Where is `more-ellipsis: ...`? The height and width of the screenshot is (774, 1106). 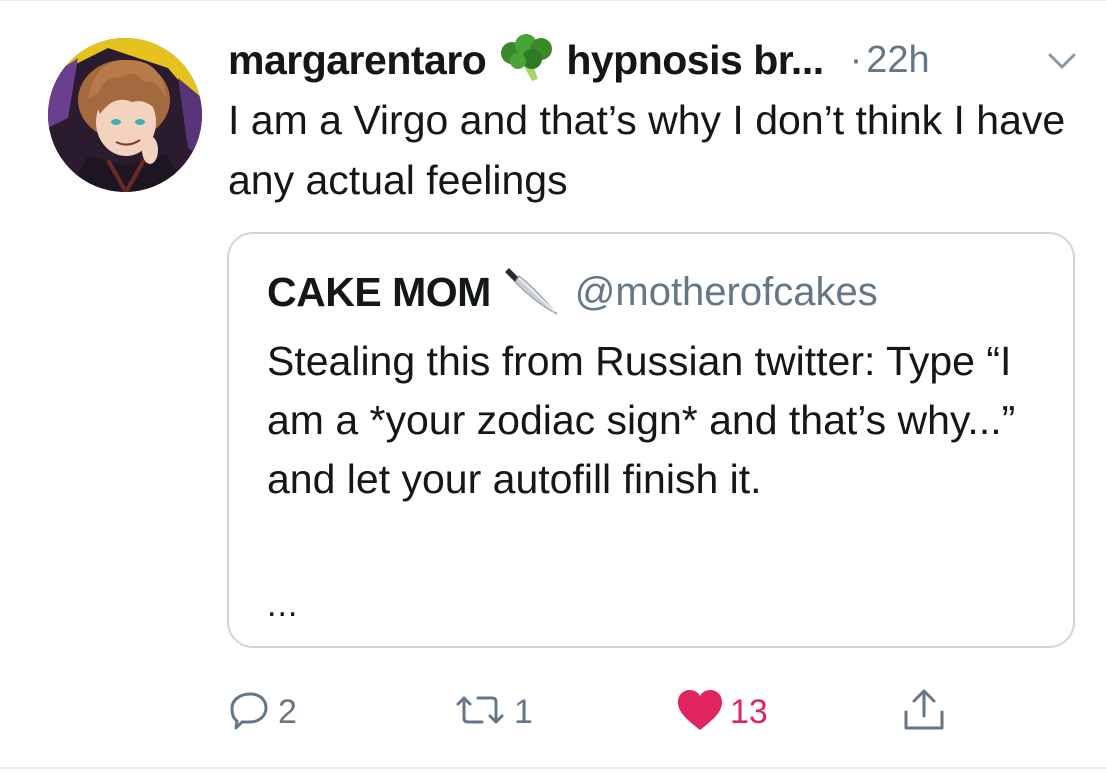 more-ellipsis: ... is located at coordinates (283, 605).